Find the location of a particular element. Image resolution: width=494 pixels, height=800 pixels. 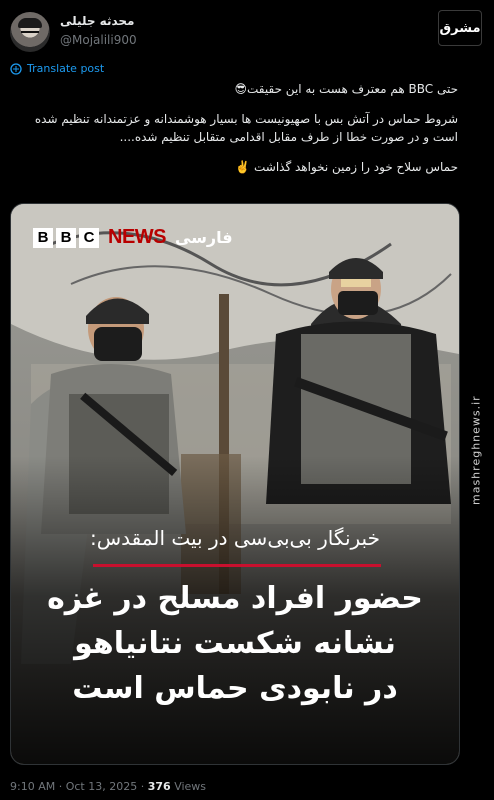

caption-divider is located at coordinates (237, 565).